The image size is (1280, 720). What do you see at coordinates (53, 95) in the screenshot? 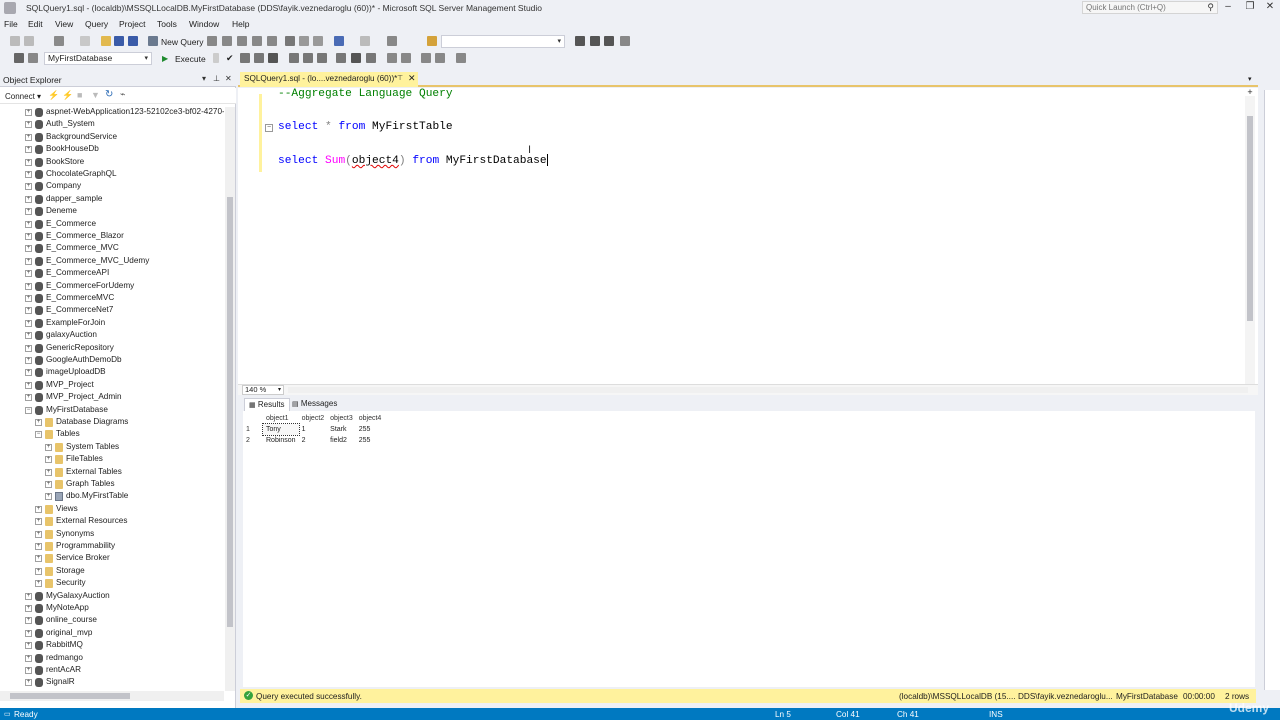
I see `connect-plug-icon: ⚡` at bounding box center [53, 95].